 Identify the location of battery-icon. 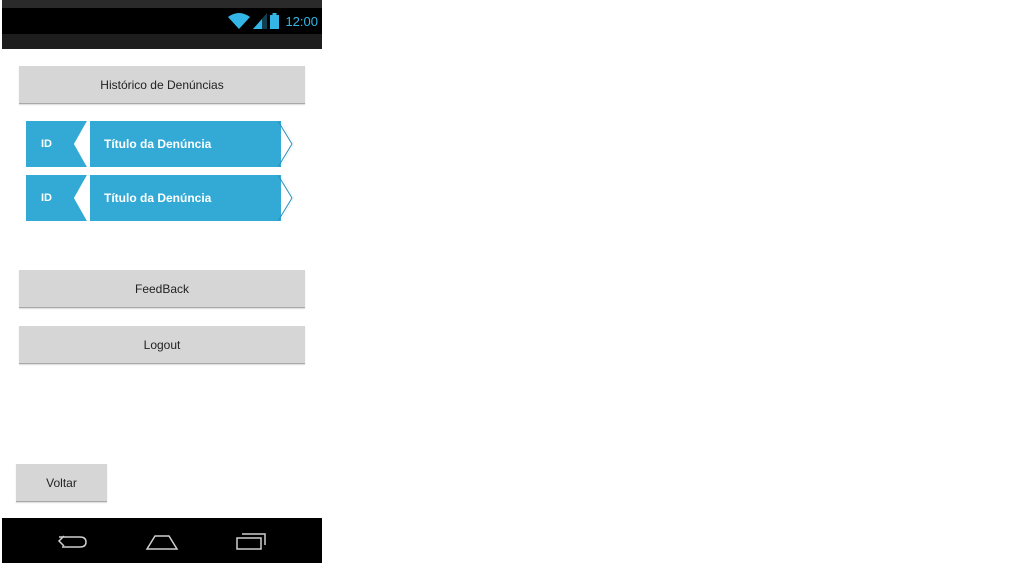
(275, 21).